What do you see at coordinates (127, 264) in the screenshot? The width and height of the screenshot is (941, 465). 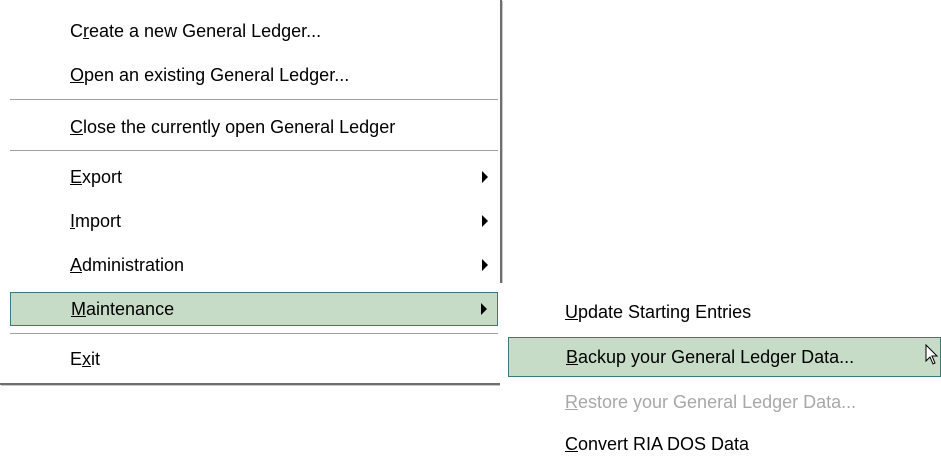 I see `menu-item-label: Administration` at bounding box center [127, 264].